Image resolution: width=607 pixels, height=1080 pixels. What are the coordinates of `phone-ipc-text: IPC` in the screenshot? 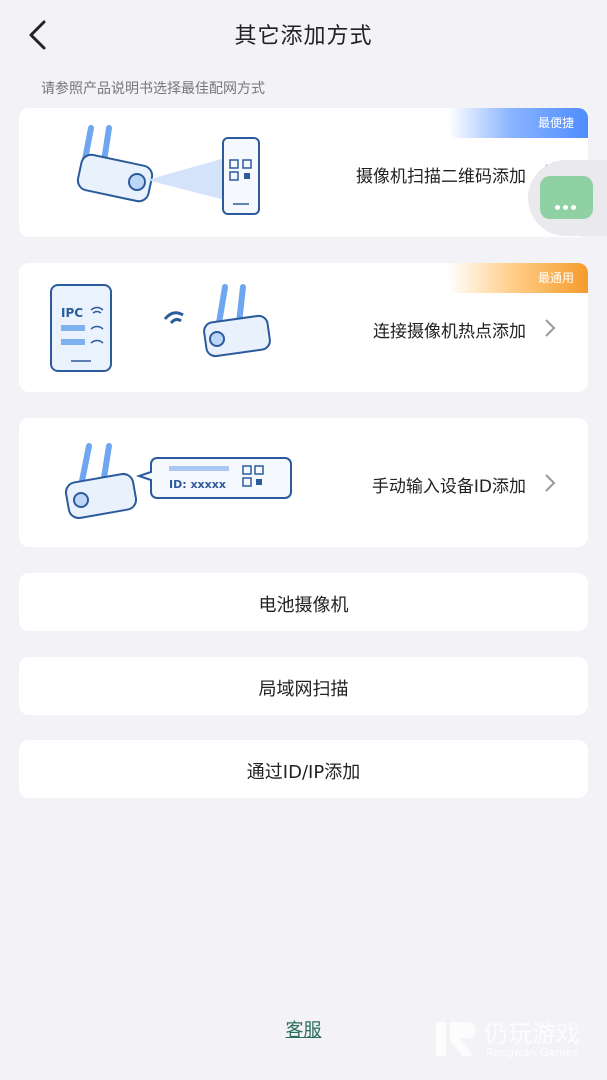 It's located at (72, 313).